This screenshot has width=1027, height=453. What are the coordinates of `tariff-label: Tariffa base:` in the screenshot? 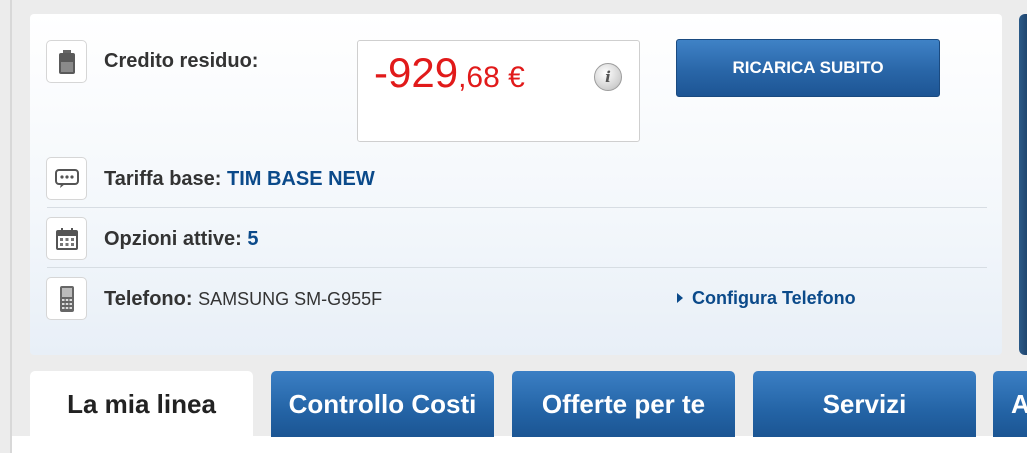 It's located at (165, 179).